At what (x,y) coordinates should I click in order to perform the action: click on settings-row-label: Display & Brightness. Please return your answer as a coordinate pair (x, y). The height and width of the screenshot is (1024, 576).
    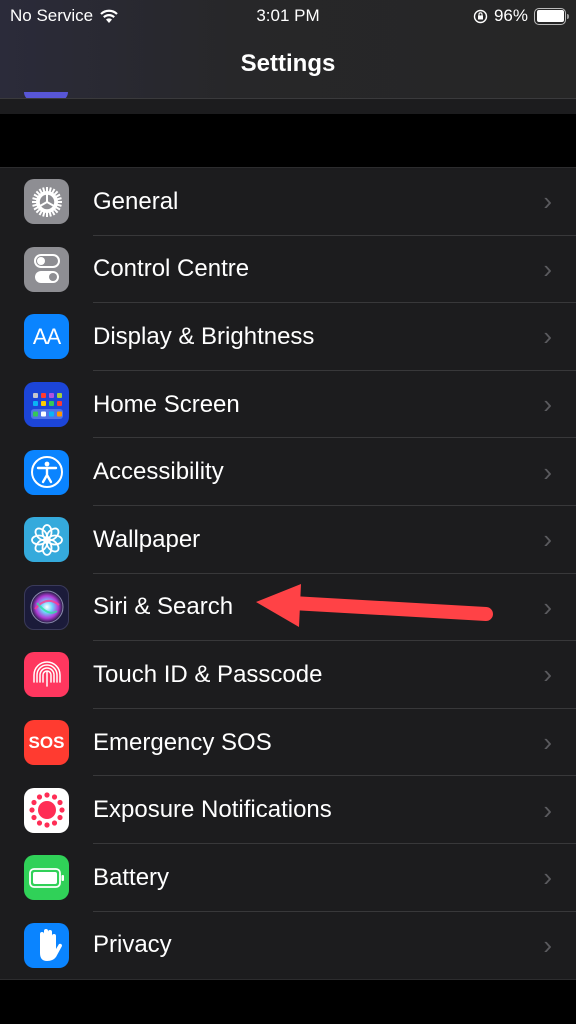
    Looking at the image, I should click on (204, 336).